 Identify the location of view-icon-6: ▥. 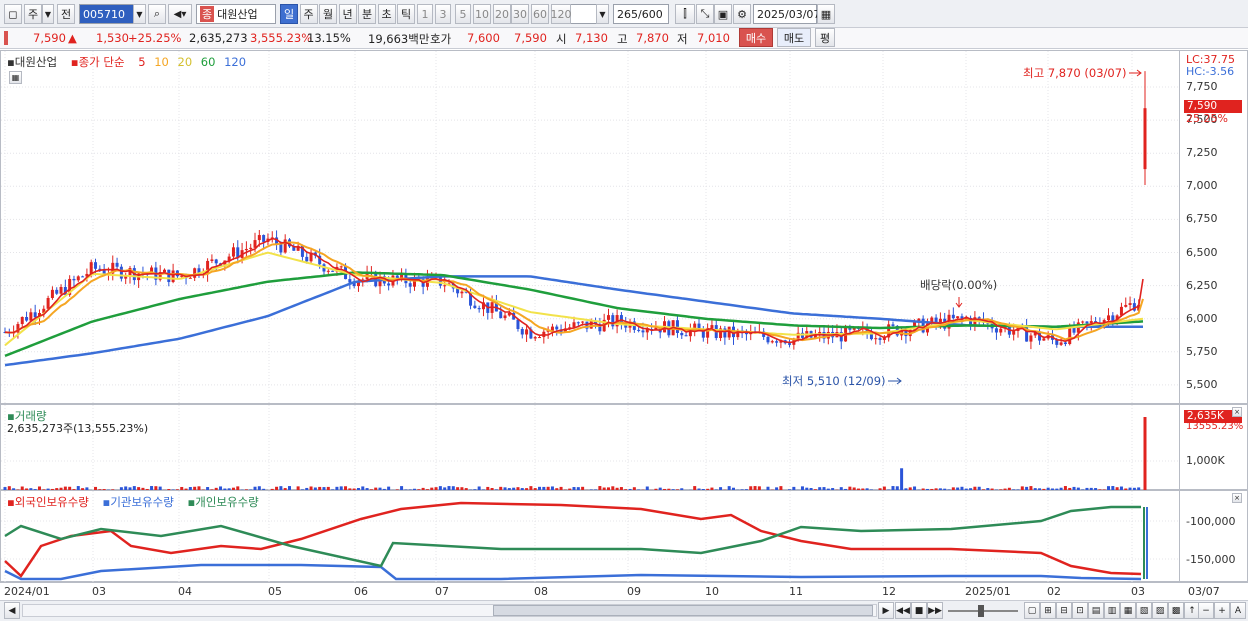
(1112, 610).